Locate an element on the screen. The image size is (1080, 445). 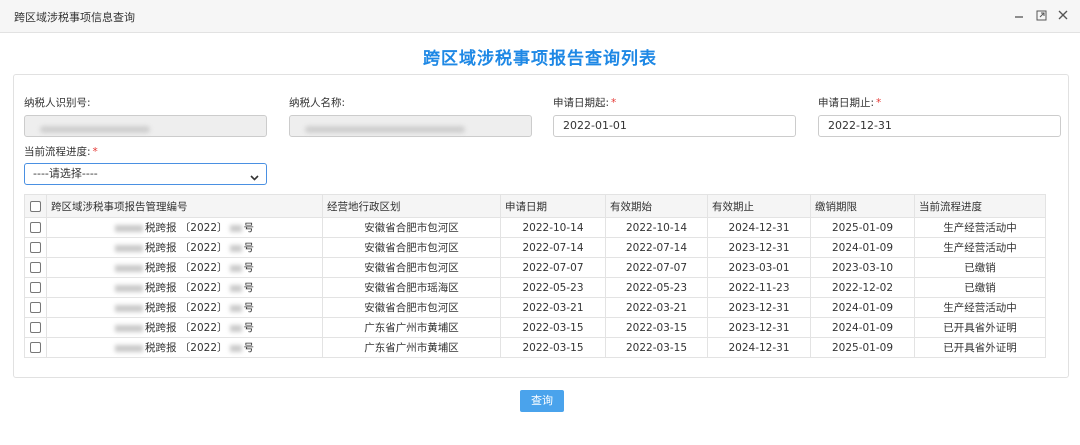
taxpayer-id-field: 纳税人识别号: is located at coordinates (145, 116).